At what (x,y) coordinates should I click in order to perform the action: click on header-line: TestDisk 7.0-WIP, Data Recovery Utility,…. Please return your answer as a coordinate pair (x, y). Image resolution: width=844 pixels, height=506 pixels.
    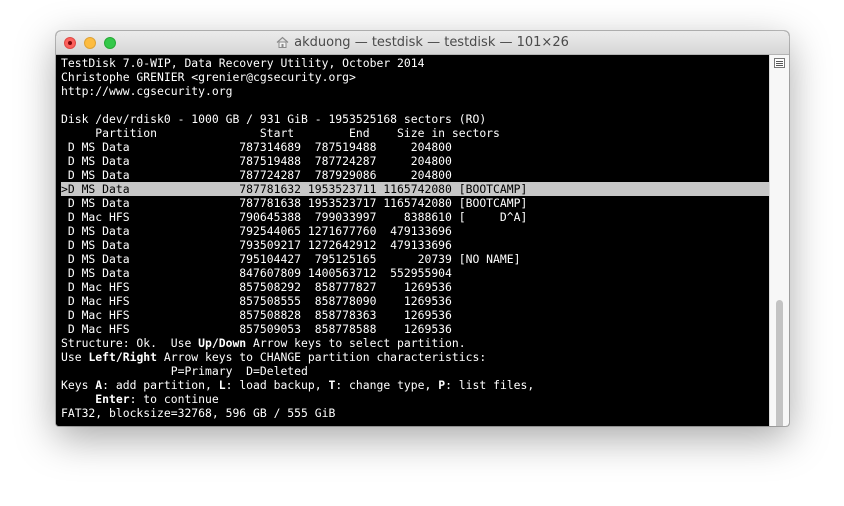
    Looking at the image, I should click on (243, 63).